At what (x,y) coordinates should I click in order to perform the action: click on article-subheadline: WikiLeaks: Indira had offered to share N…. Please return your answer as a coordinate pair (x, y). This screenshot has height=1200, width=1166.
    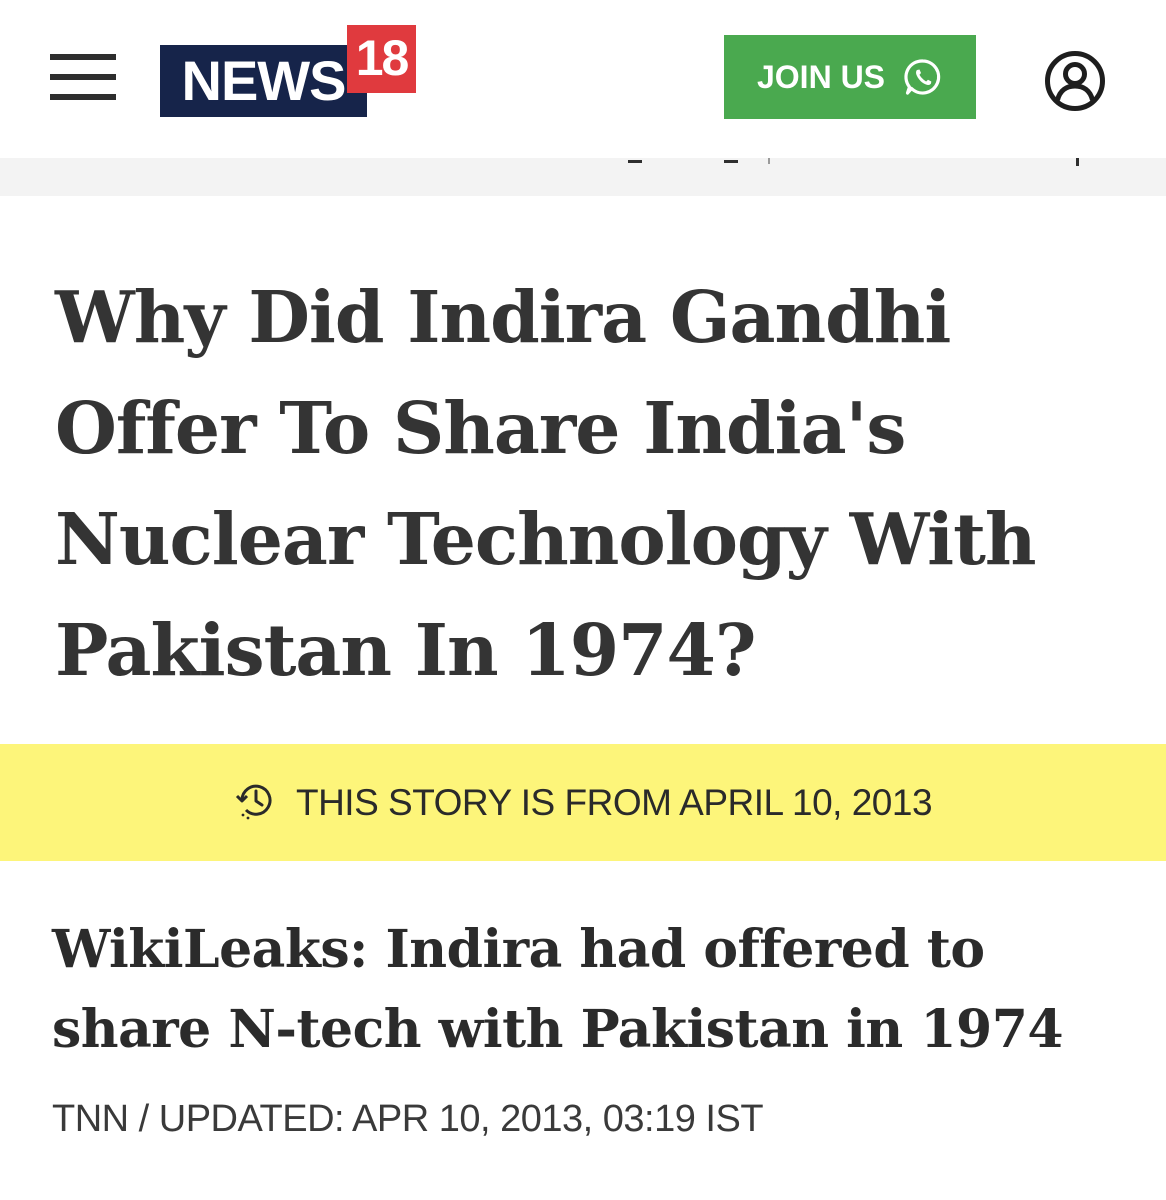
    Looking at the image, I should click on (558, 989).